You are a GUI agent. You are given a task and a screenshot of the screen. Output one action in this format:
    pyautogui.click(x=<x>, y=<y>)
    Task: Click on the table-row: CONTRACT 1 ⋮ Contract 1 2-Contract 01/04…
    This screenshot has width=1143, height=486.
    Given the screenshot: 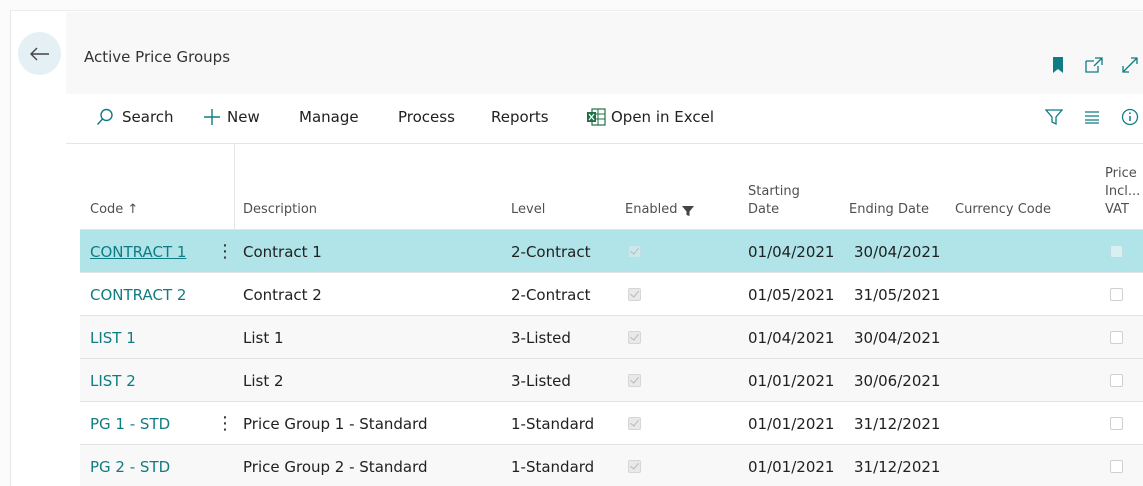 What is the action you would take?
    pyautogui.click(x=611, y=250)
    